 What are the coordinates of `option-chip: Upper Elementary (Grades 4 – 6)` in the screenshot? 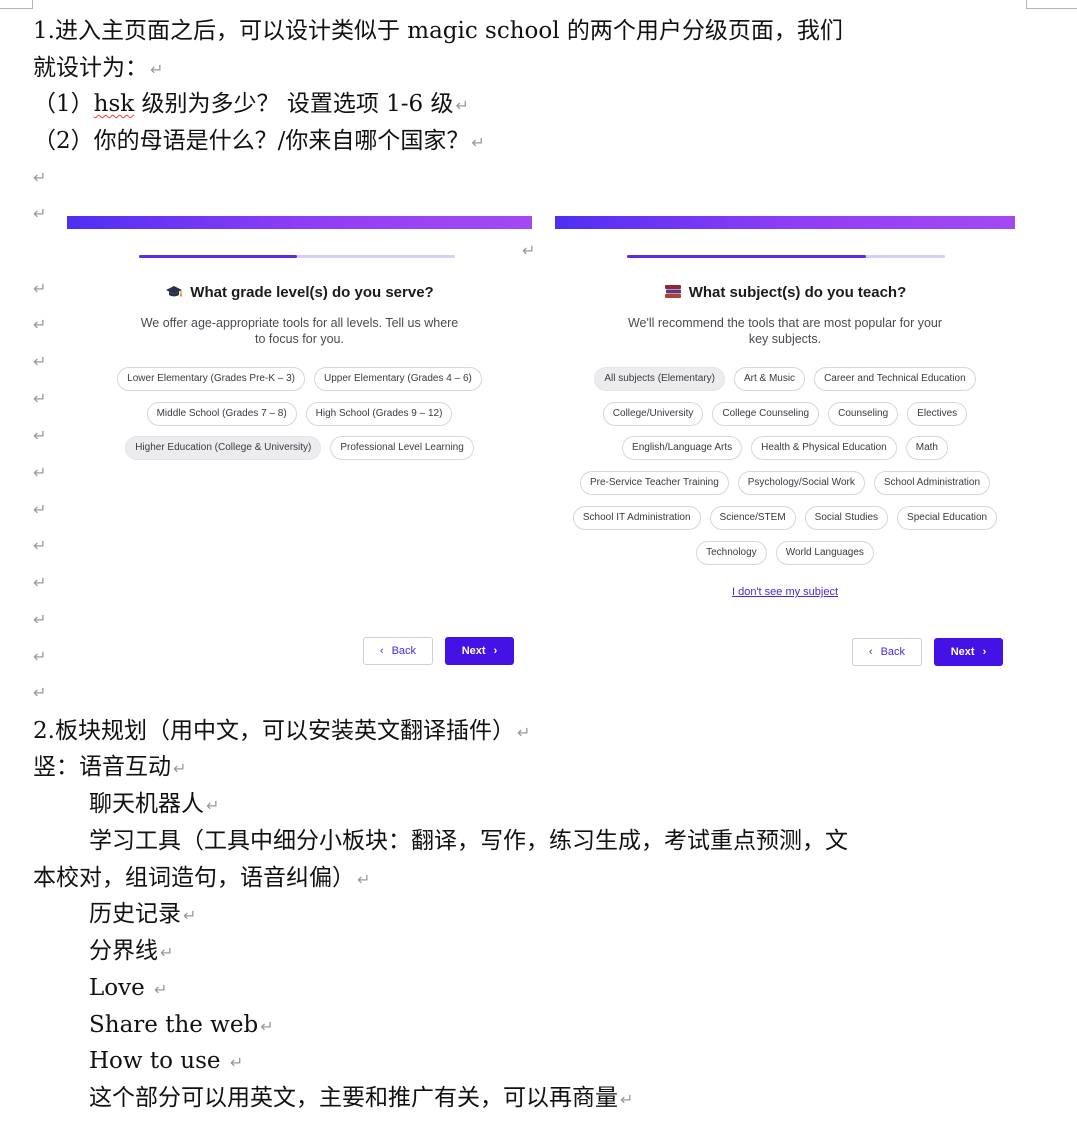 It's located at (398, 379).